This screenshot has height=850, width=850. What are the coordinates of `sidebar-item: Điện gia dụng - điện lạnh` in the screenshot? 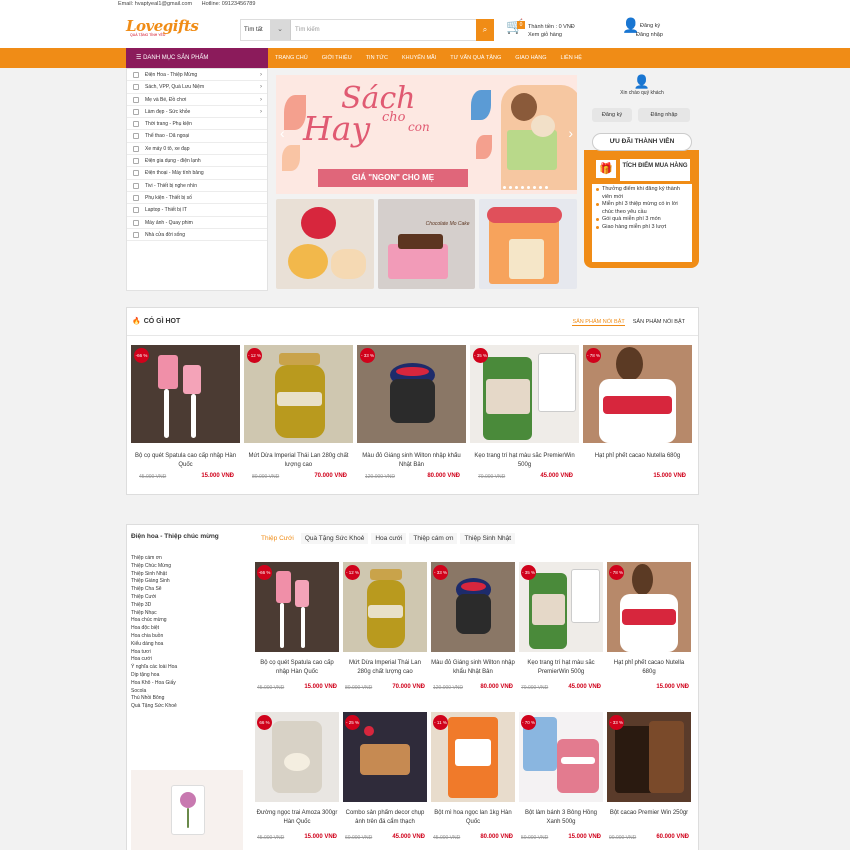 It's located at (197, 161).